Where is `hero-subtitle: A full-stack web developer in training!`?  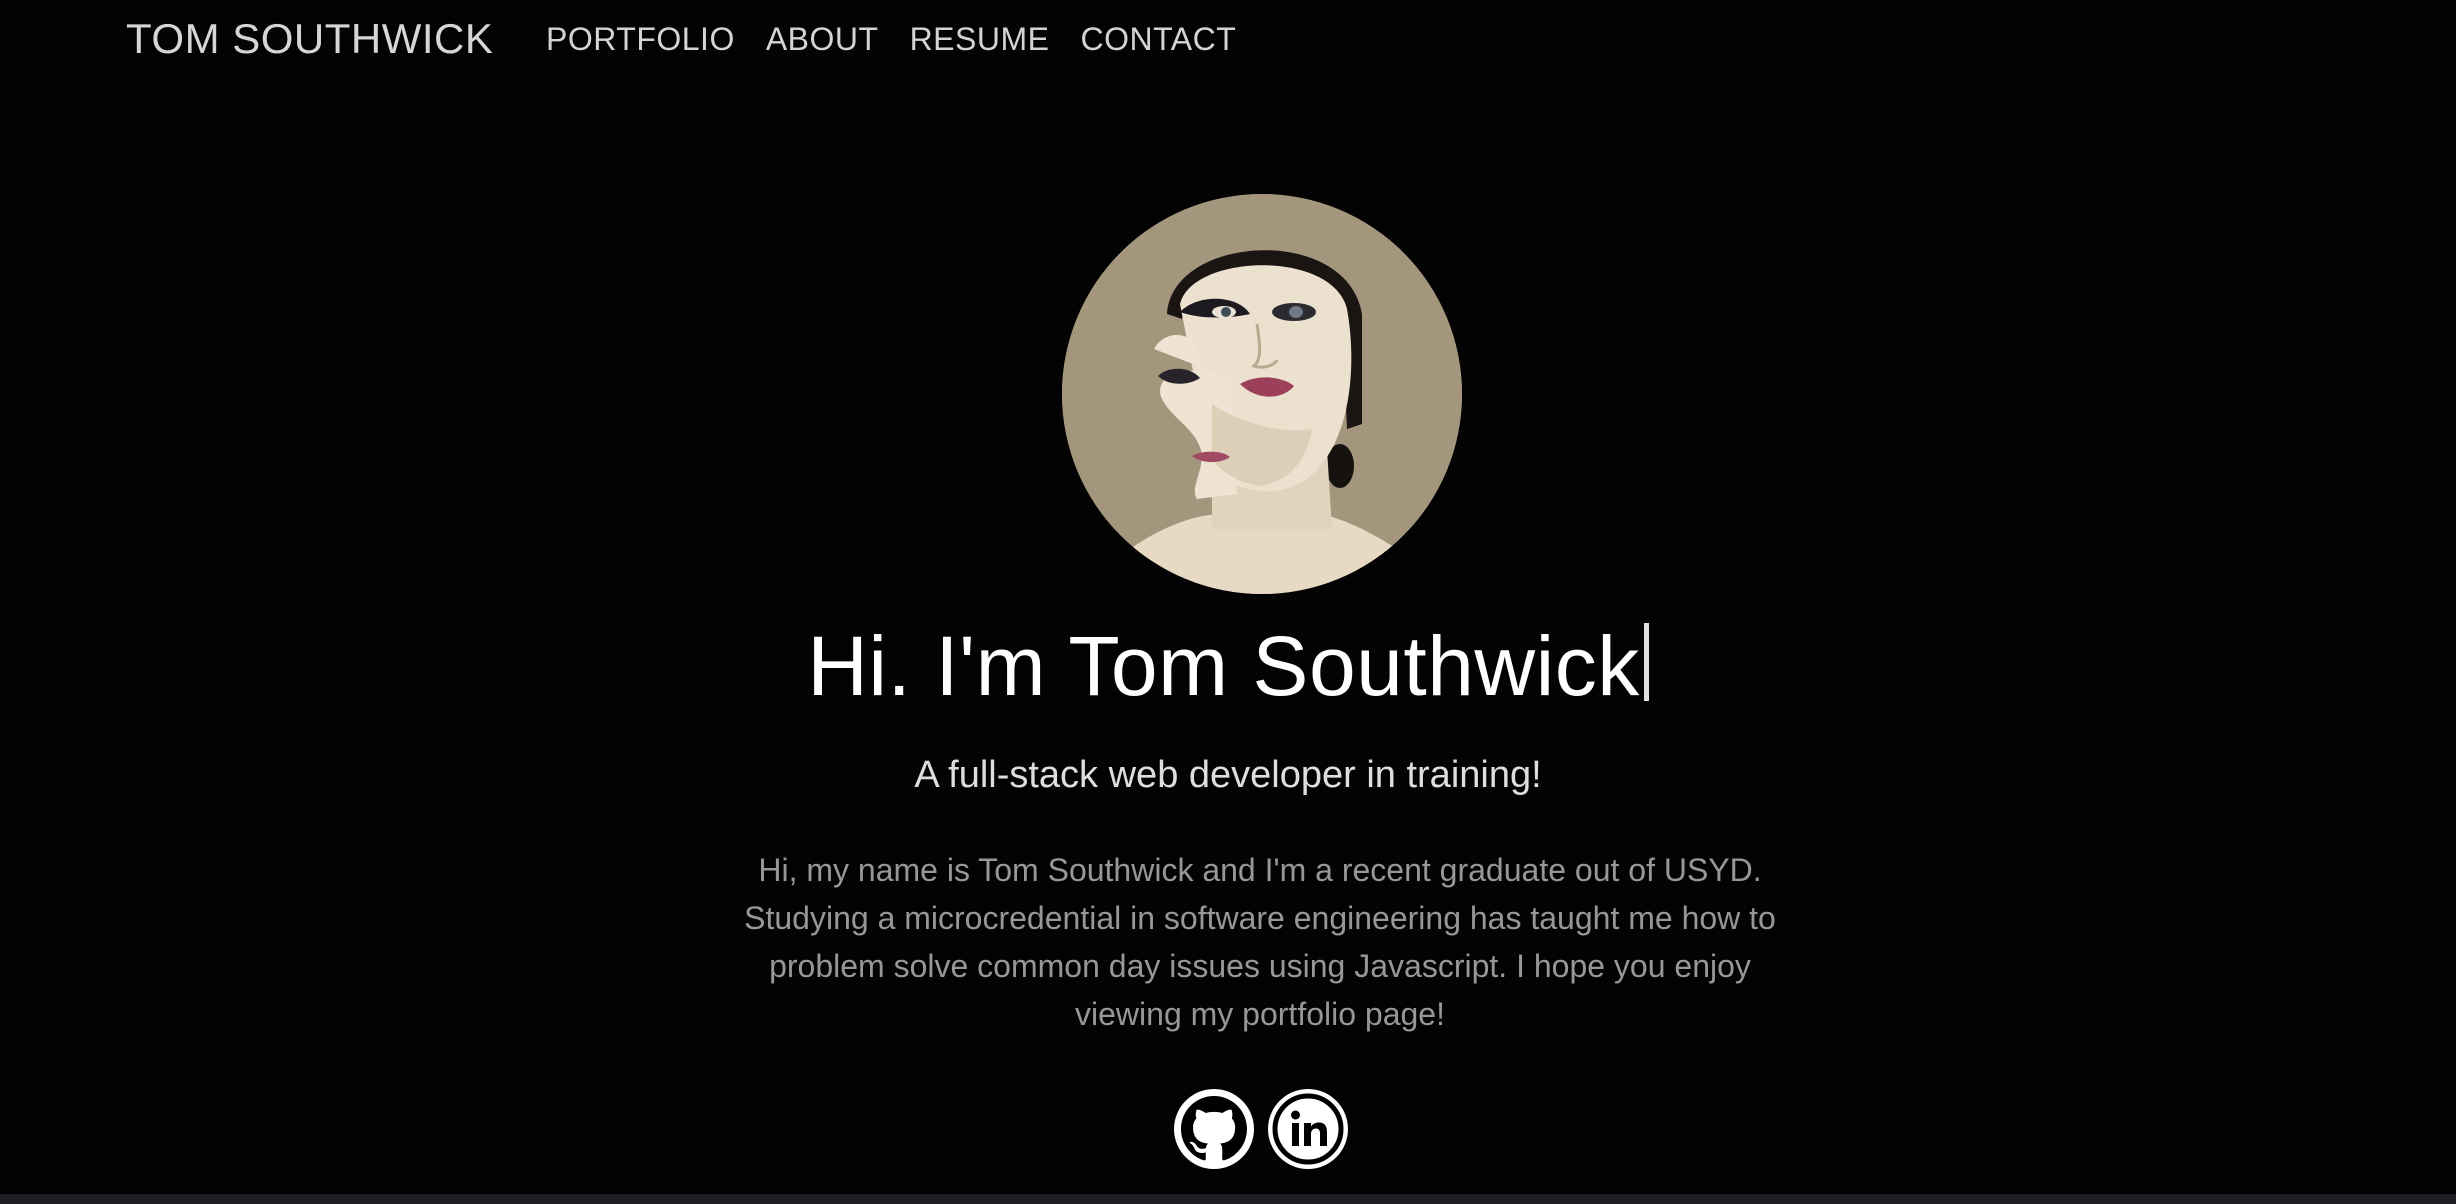
hero-subtitle: A full-stack web developer in training! is located at coordinates (1228, 775).